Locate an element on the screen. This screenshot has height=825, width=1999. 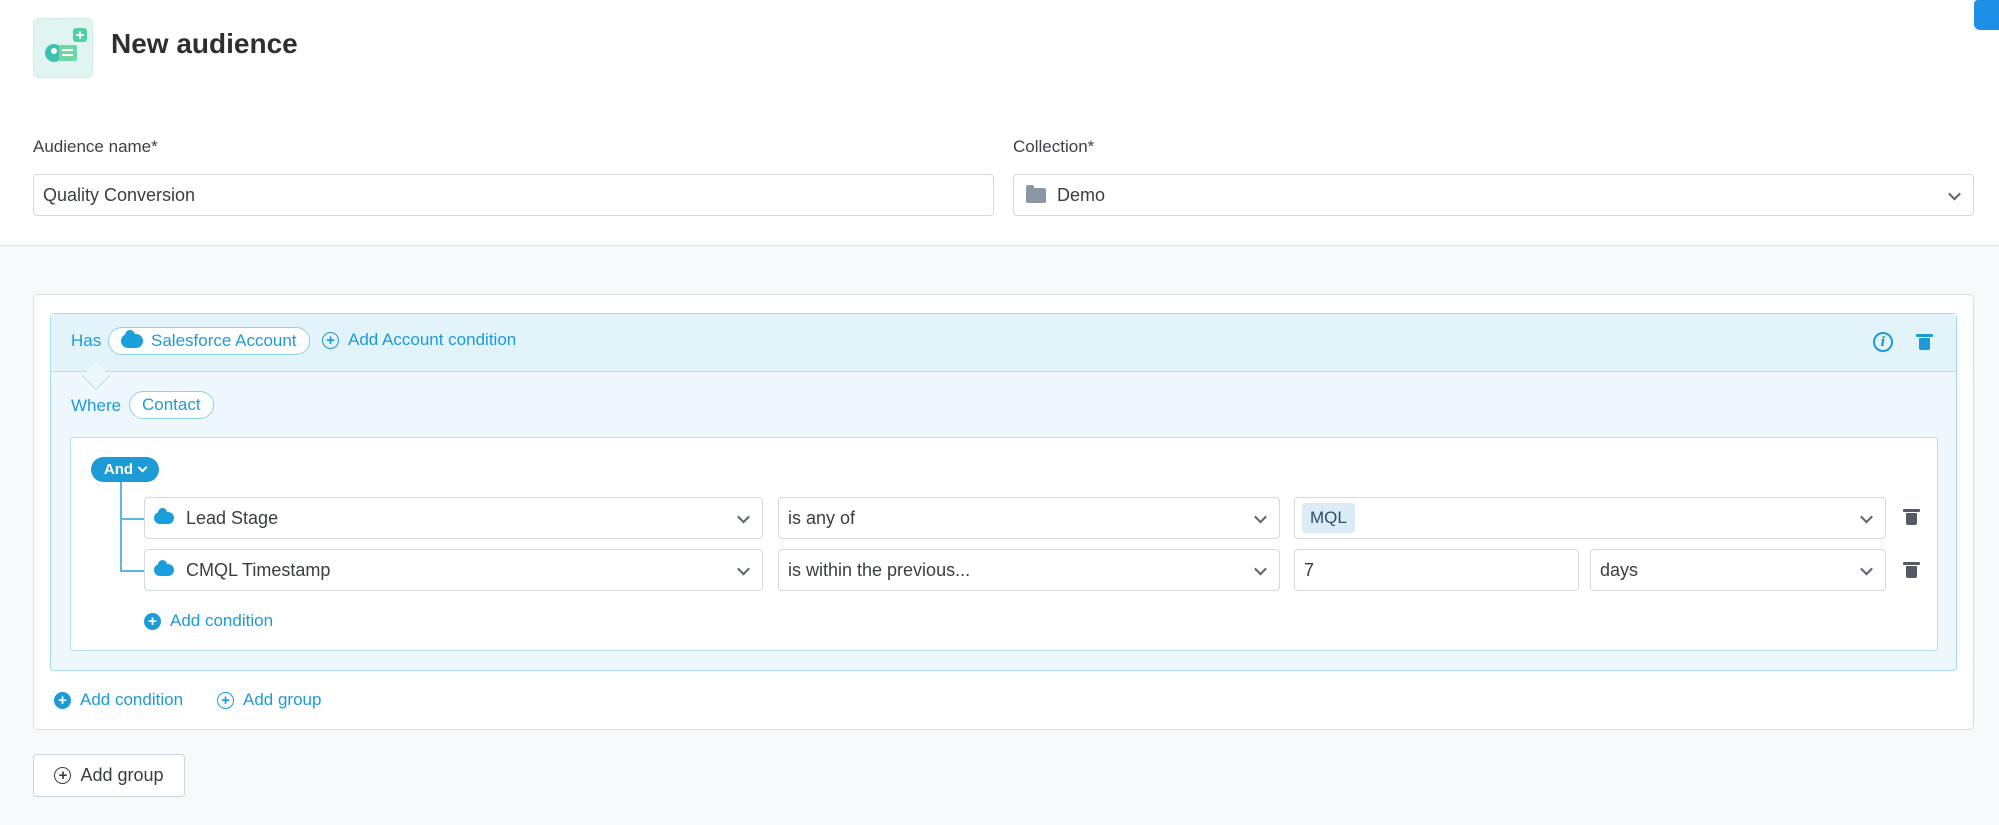
add-account-condition-label: Add Account condition is located at coordinates (432, 339).